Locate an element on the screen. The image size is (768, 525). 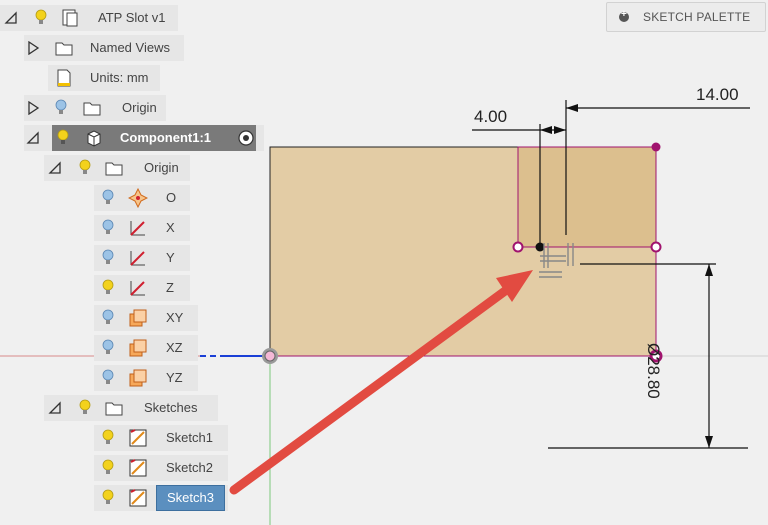
origin-item-label: Z is located at coordinates (170, 288).